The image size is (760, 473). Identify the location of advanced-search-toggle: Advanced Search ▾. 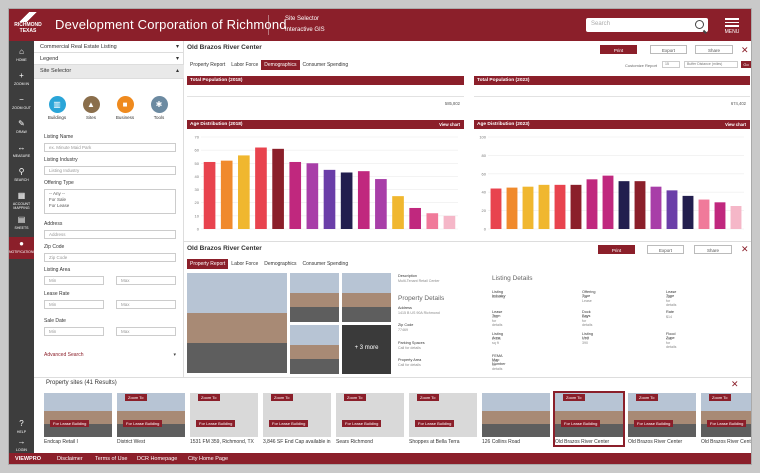
(110, 355).